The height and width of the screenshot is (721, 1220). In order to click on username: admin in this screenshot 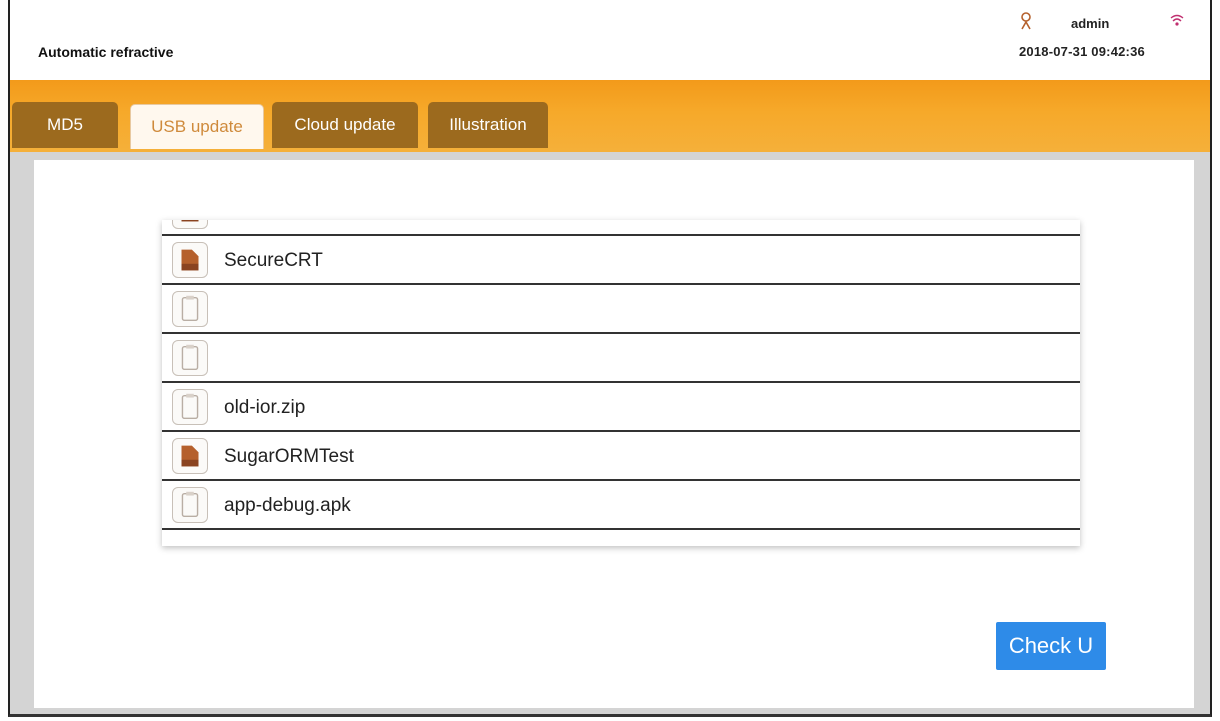, I will do `click(1090, 23)`.